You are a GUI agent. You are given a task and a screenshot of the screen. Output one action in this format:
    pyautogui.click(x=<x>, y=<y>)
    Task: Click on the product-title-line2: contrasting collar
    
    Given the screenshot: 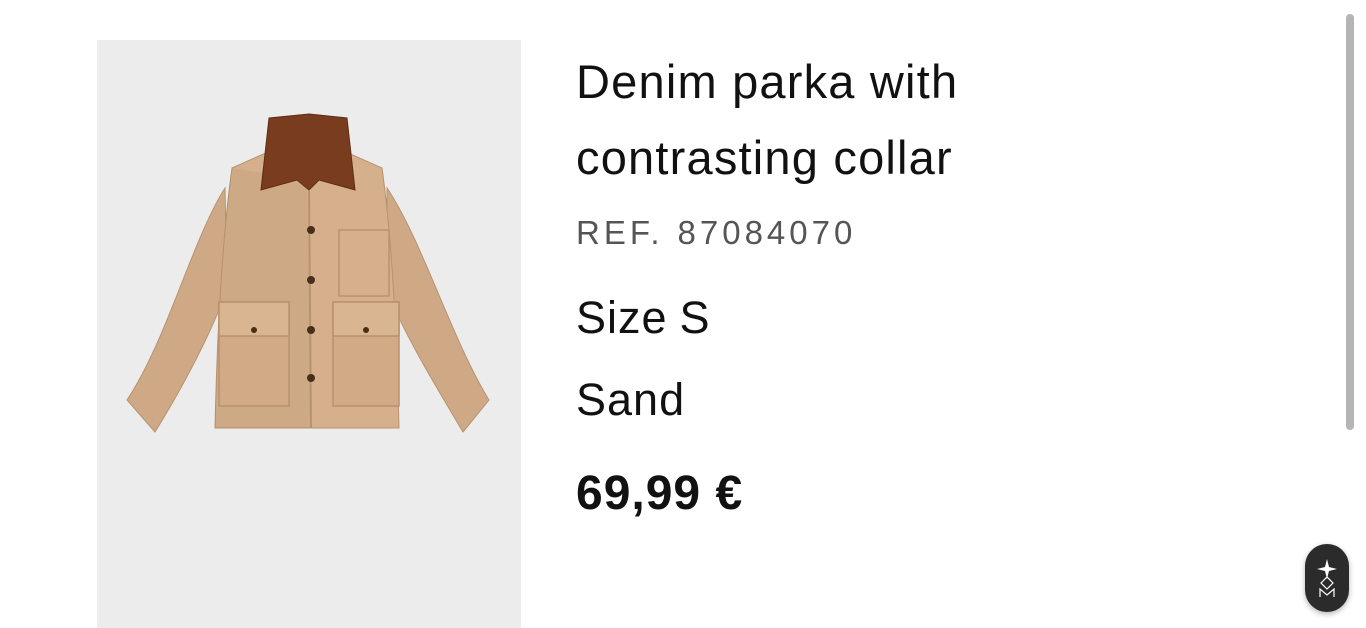 What is the action you would take?
    pyautogui.click(x=764, y=157)
    